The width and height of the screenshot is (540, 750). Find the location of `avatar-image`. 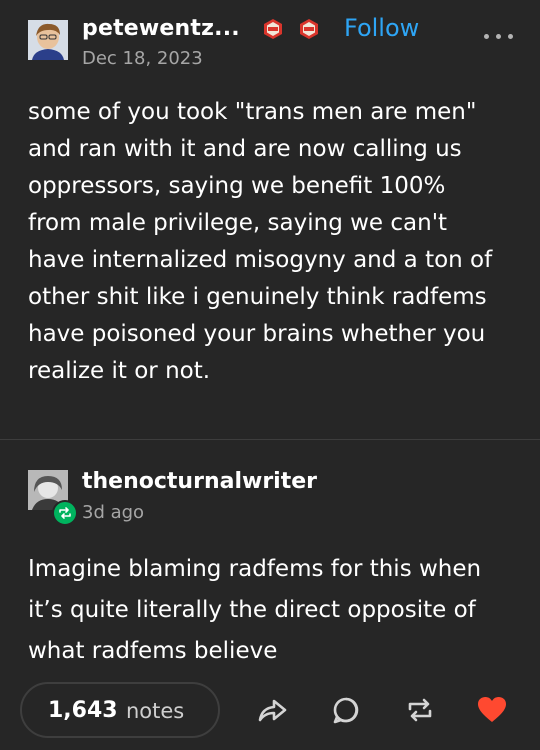

avatar-image is located at coordinates (48, 40).